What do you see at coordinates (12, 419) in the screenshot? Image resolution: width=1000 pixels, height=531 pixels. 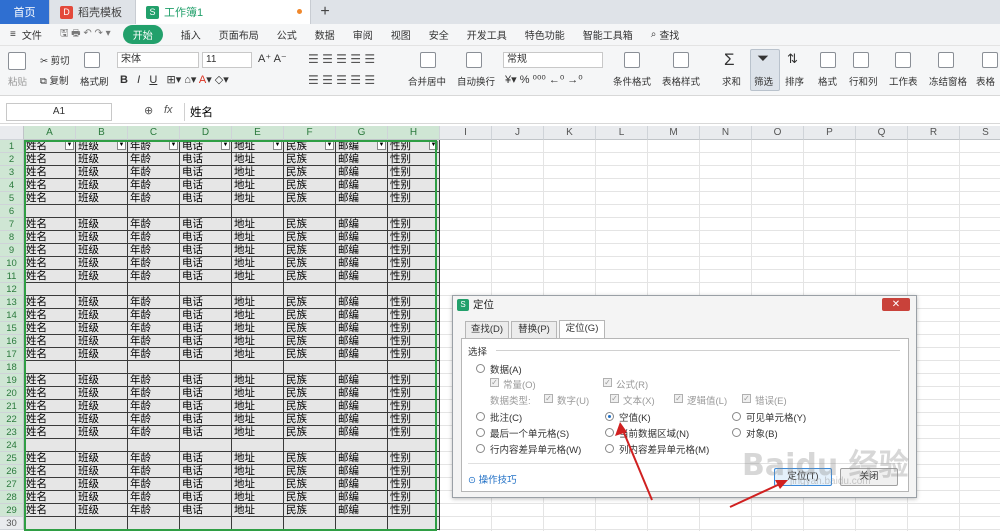 I see `row-header-22: 22` at bounding box center [12, 419].